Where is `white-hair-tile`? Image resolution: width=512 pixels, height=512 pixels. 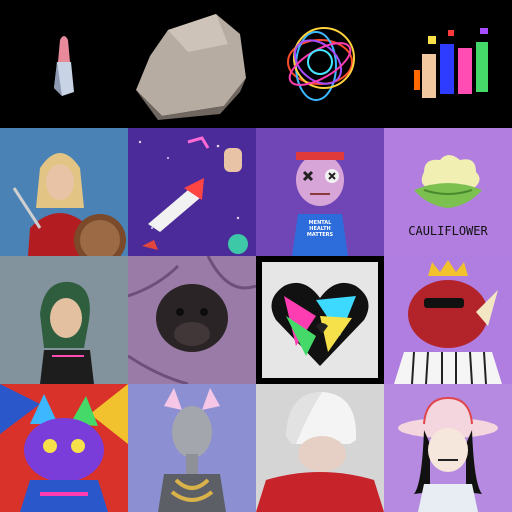
white-hair-tile is located at coordinates (320, 448).